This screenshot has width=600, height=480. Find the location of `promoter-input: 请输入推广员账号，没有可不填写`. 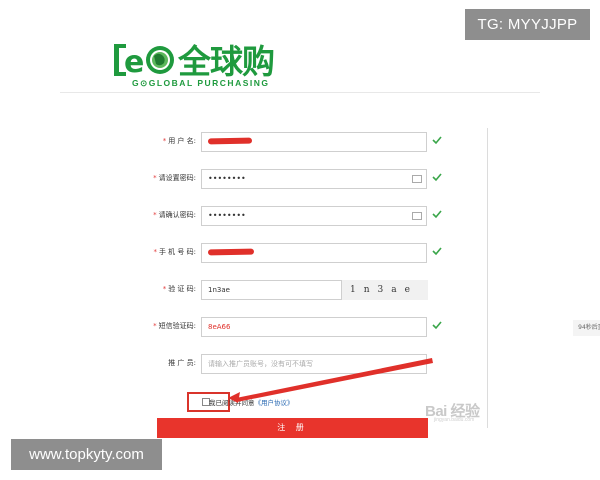

promoter-input: 请输入推广员账号，没有可不填写 is located at coordinates (314, 364).